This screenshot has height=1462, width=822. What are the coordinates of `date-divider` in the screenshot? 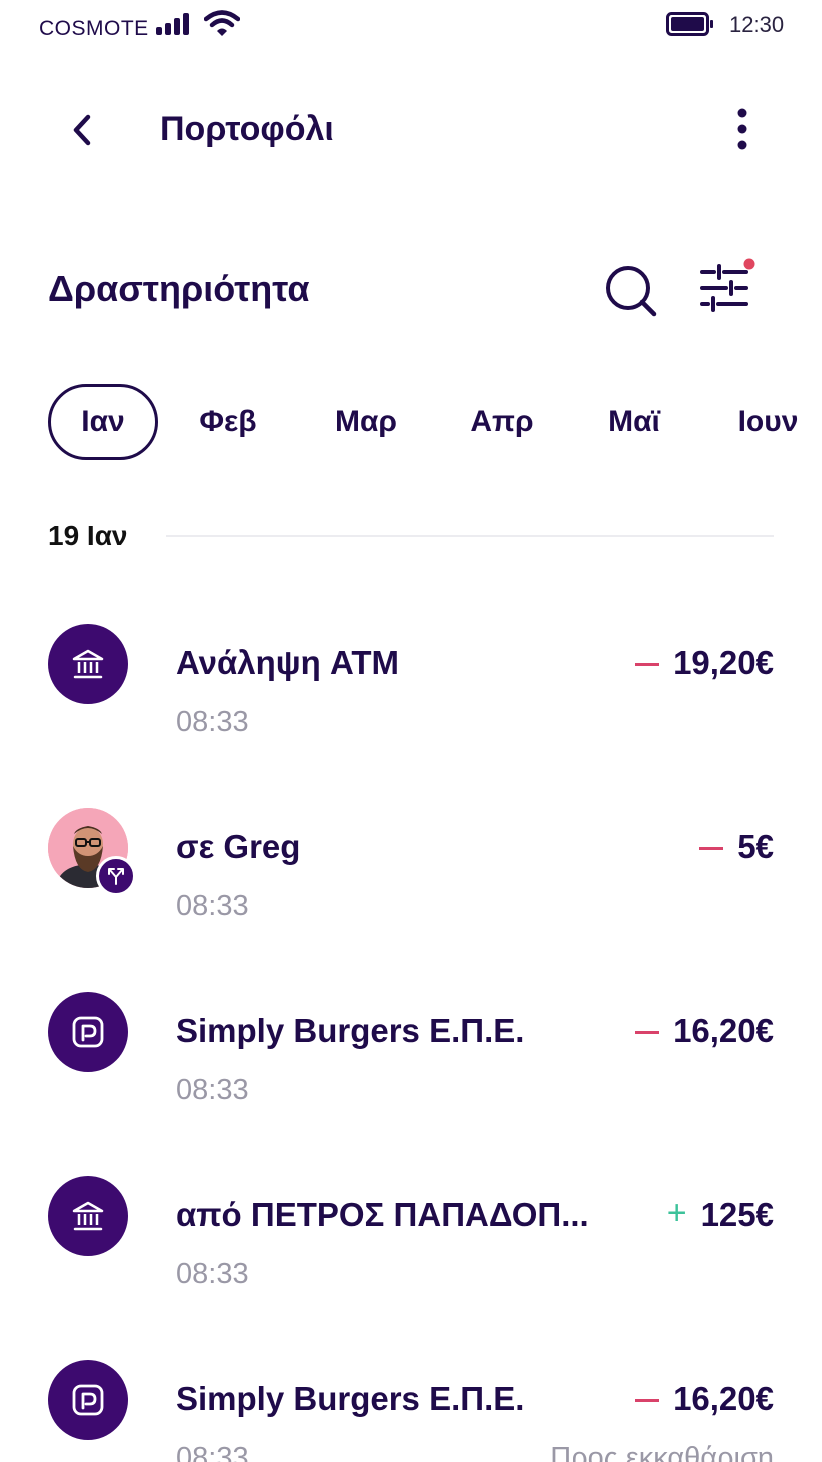 It's located at (470, 536).